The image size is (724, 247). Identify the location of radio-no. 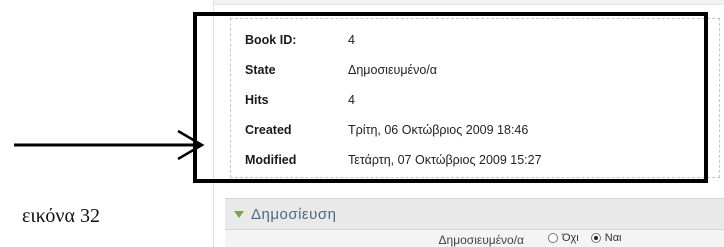
(553, 238).